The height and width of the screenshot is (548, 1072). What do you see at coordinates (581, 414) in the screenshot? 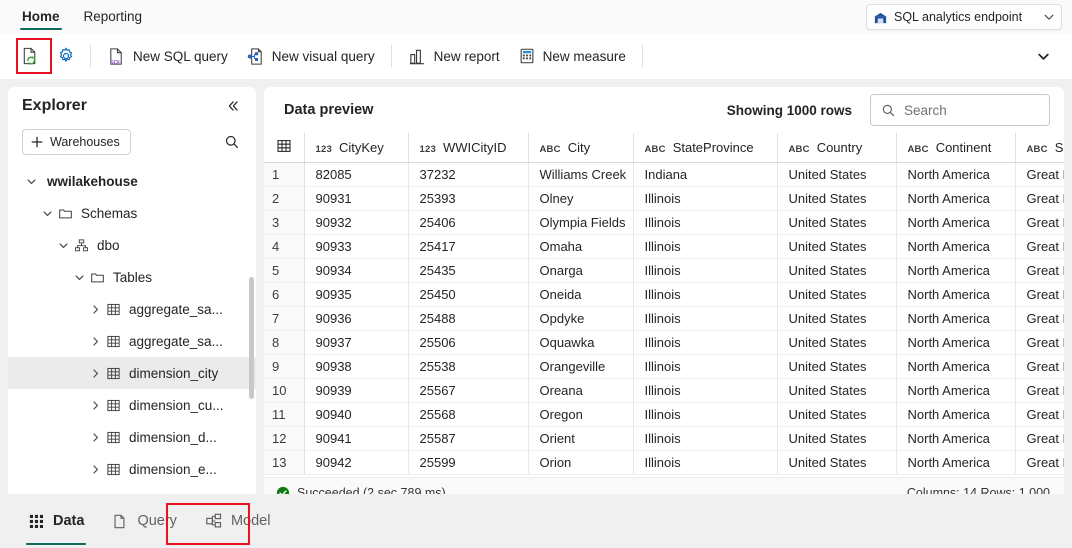
I see `cell-city: Oregon` at bounding box center [581, 414].